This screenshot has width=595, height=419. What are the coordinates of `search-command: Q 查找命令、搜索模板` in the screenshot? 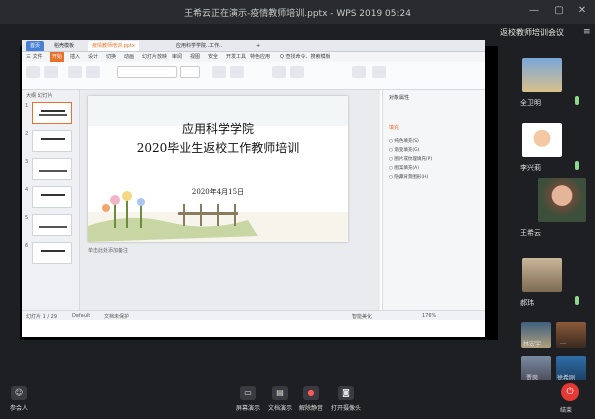 It's located at (305, 57).